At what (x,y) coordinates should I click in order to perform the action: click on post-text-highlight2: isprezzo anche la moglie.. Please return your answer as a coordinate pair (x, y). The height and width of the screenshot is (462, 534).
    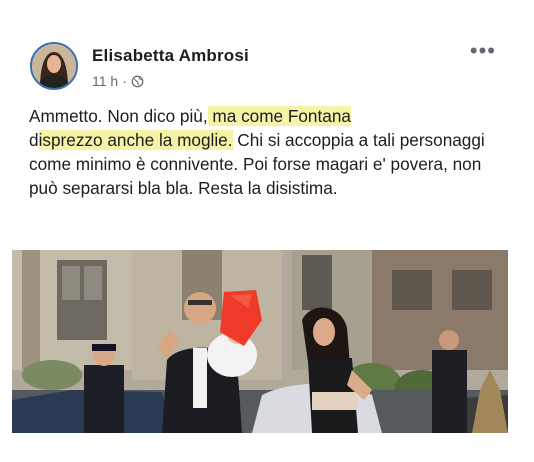
    Looking at the image, I should click on (135, 140).